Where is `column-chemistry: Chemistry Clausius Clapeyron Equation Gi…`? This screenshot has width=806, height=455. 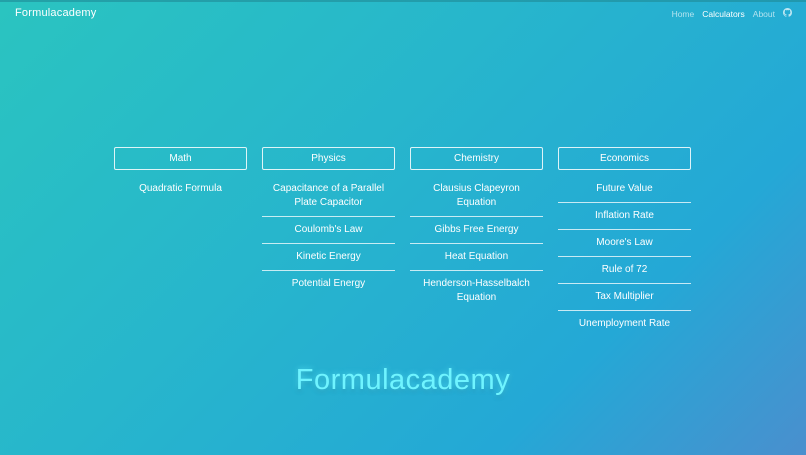
column-chemistry: Chemistry Clausius Clapeyron Equation Gi… is located at coordinates (476, 242).